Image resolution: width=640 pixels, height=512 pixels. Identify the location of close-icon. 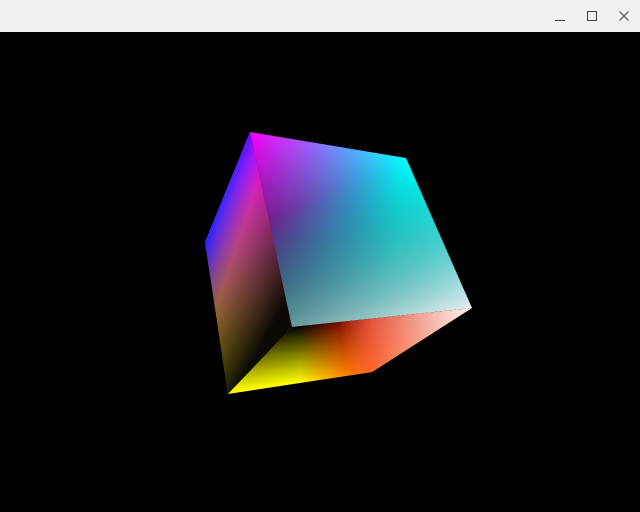
(624, 16).